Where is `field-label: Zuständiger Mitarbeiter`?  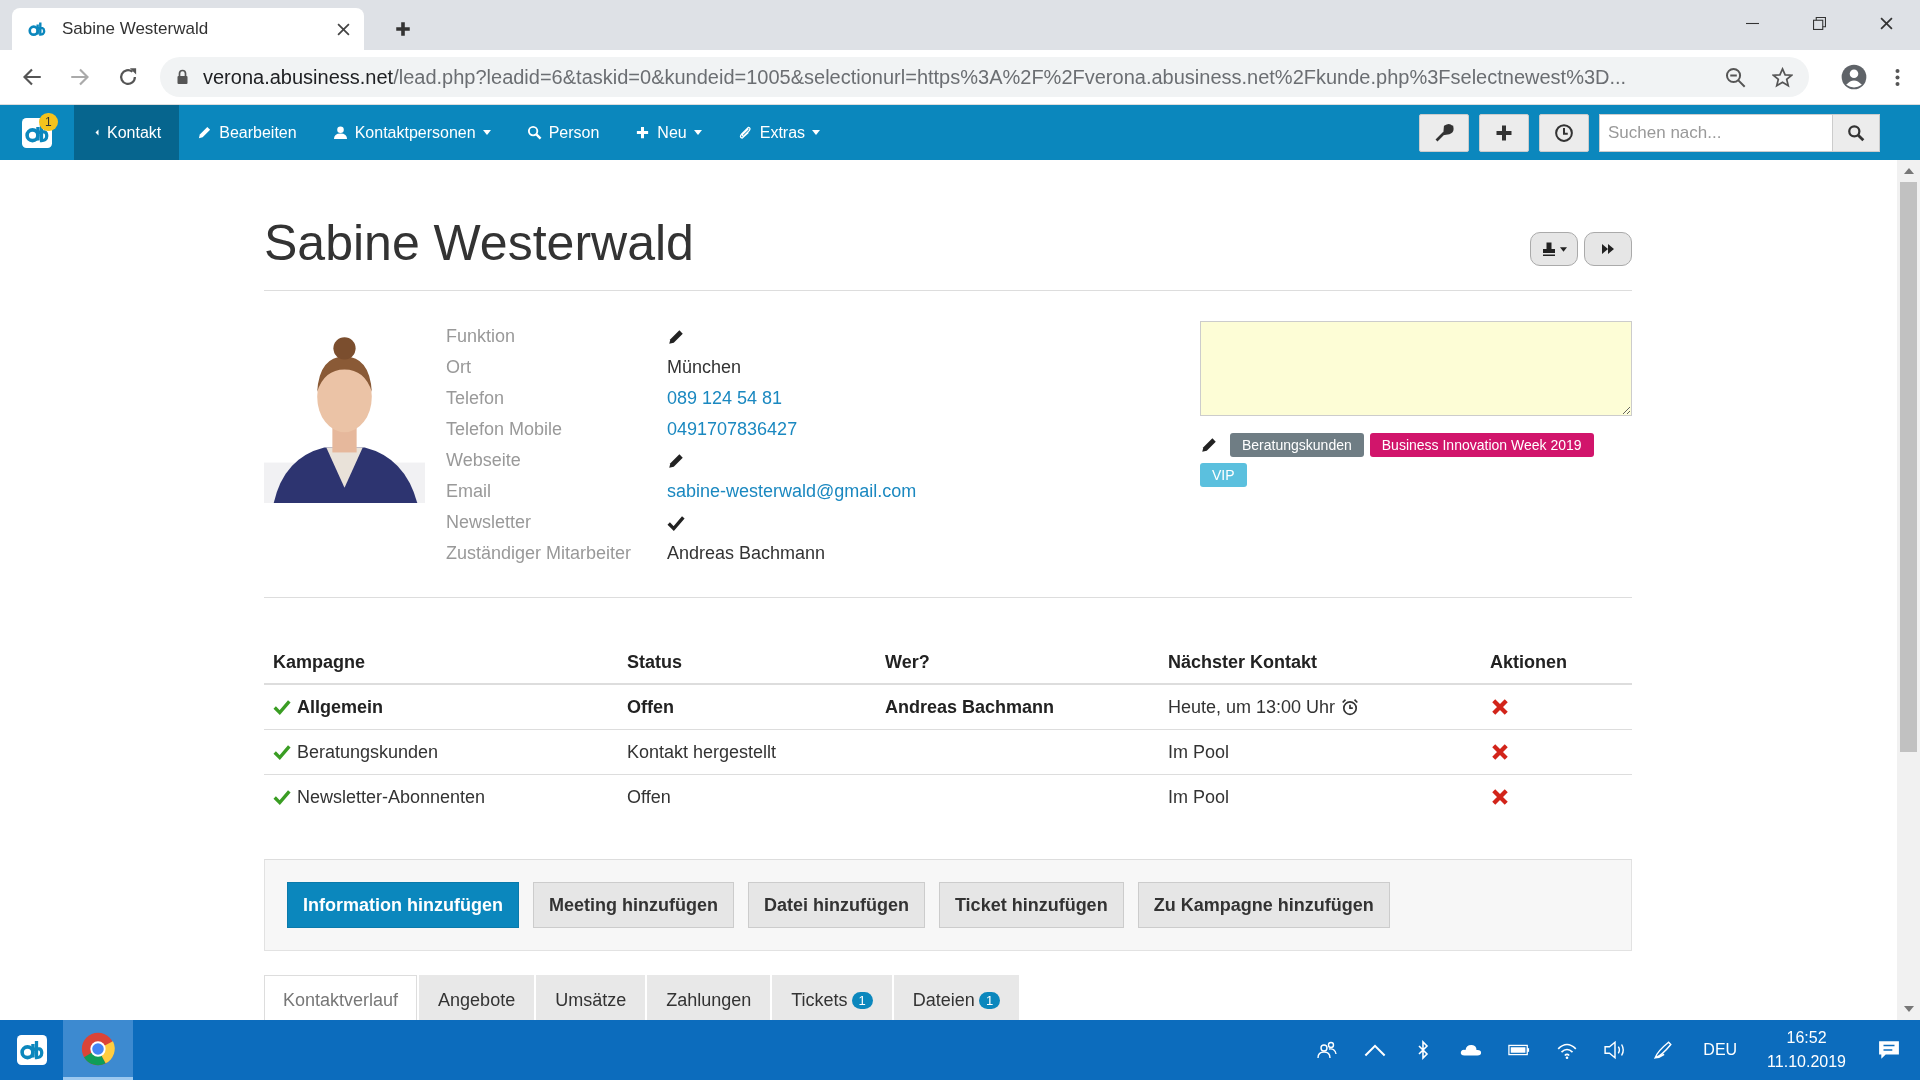 field-label: Zuständiger Mitarbeiter is located at coordinates (539, 553).